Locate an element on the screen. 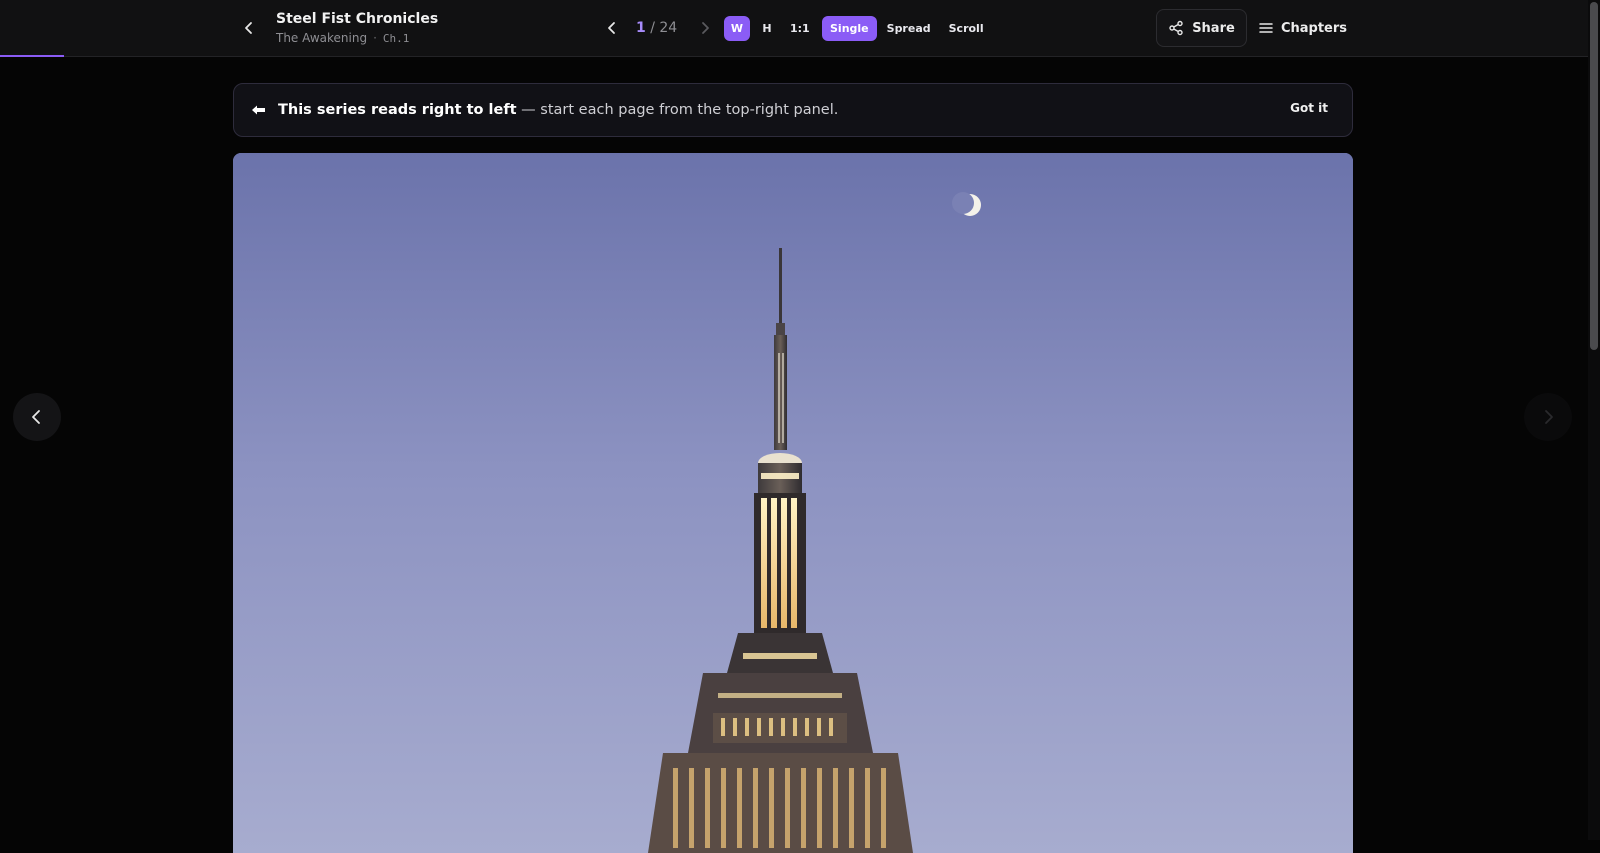 The image size is (1600, 853). layout-mode-group: Single Spread Scroll is located at coordinates (907, 28).